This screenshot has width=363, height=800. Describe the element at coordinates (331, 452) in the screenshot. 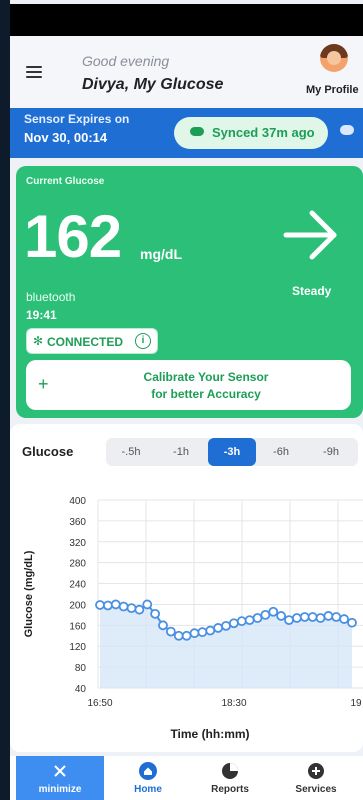

I see `range-option: -9h` at that location.